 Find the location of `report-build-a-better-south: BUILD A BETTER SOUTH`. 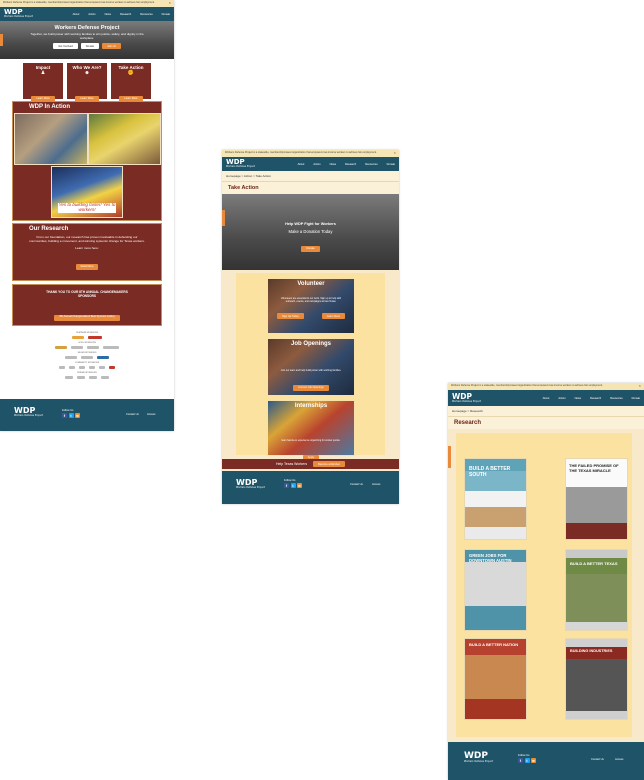

report-build-a-better-south: BUILD A BETTER SOUTH is located at coordinates (495, 499).